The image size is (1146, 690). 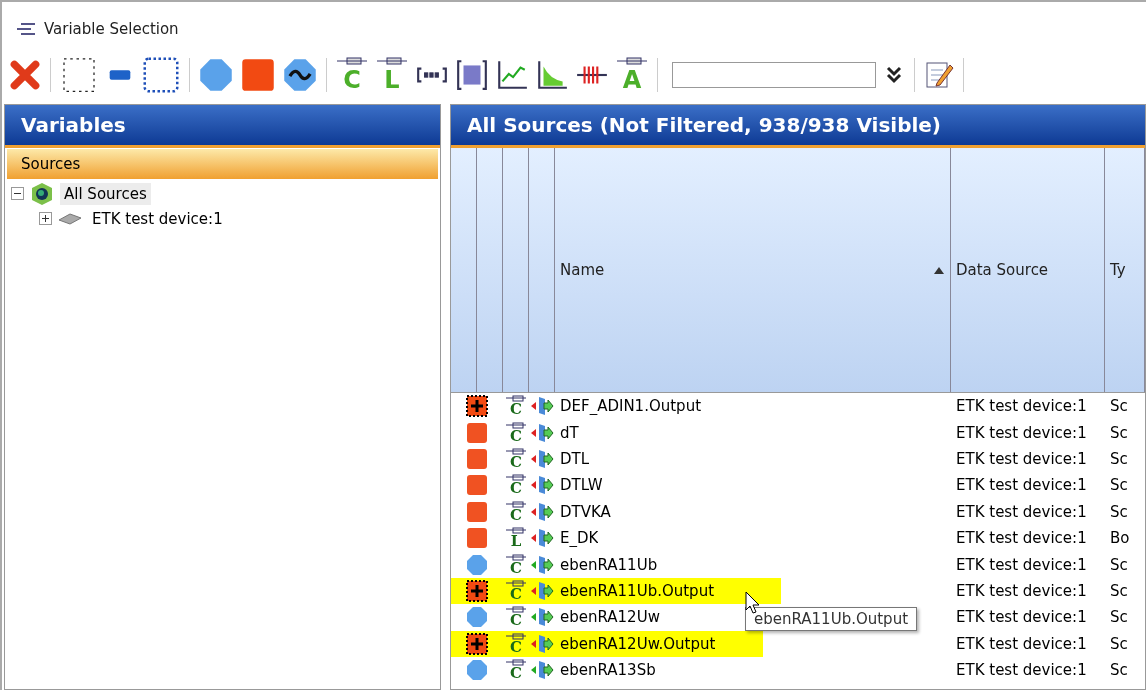 What do you see at coordinates (222, 164) in the screenshot?
I see `section-header: Sources` at bounding box center [222, 164].